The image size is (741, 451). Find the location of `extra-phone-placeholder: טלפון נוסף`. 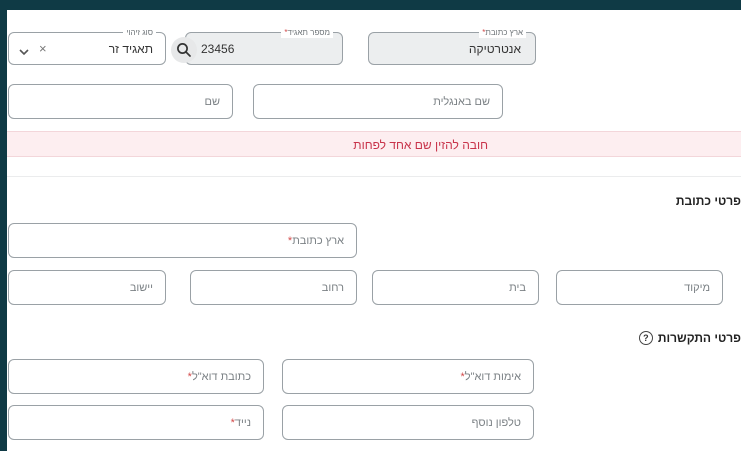

extra-phone-placeholder: טלפון נוסף is located at coordinates (496, 422).